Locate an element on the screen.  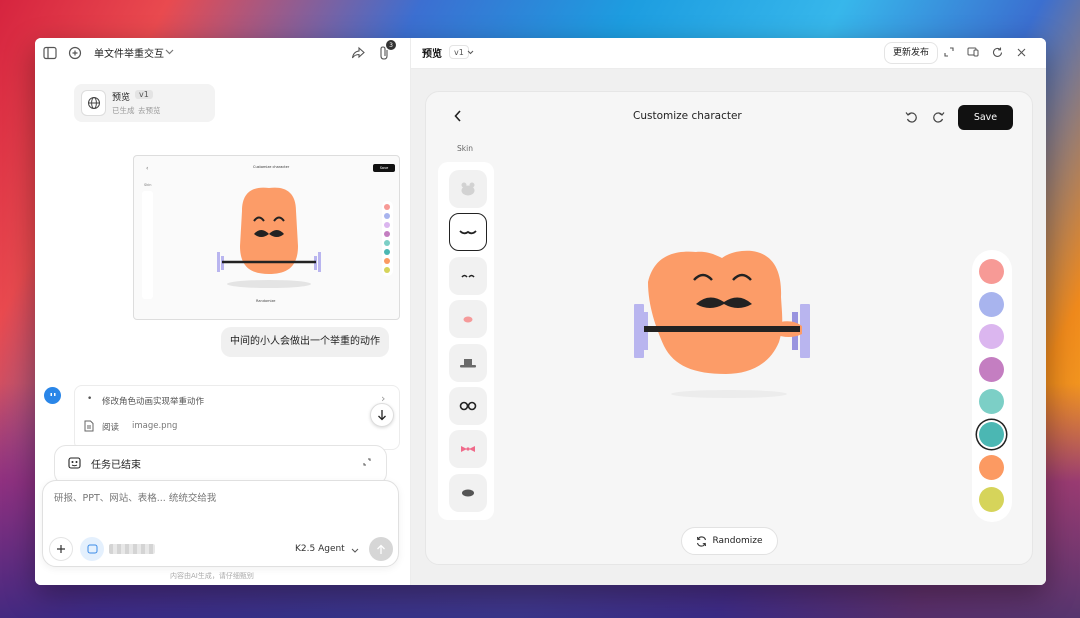
randomize-label: Randomize is located at coordinates (737, 541).